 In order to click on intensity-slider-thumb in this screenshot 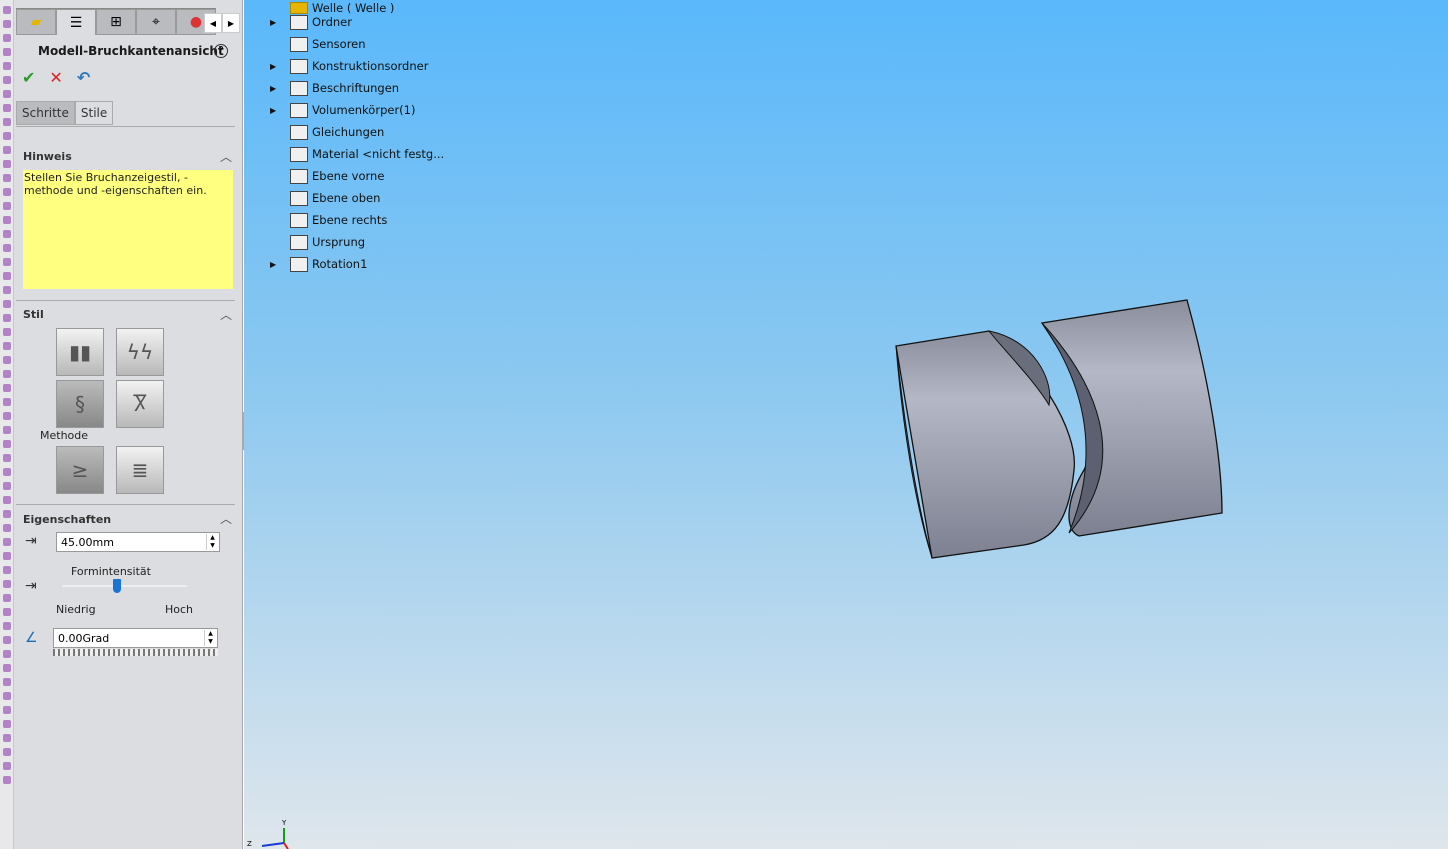, I will do `click(117, 586)`.